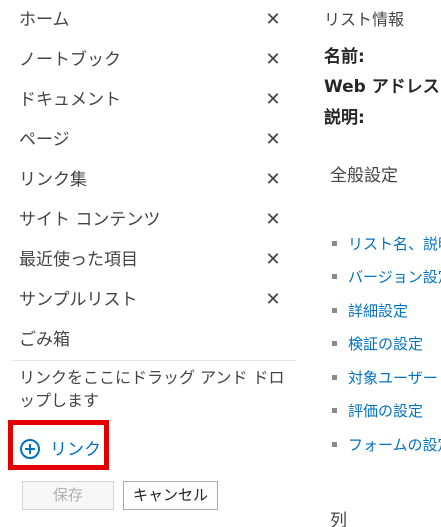  What do you see at coordinates (394, 244) in the screenshot?
I see `settings-link-label: リスト名、説明` at bounding box center [394, 244].